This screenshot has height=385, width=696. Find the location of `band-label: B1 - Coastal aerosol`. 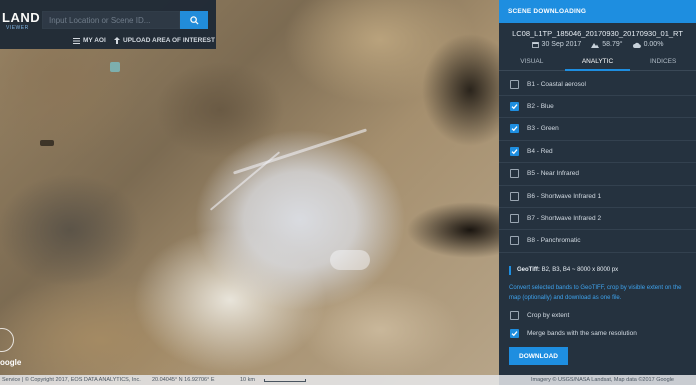

band-label: B1 - Coastal aerosol is located at coordinates (556, 84).